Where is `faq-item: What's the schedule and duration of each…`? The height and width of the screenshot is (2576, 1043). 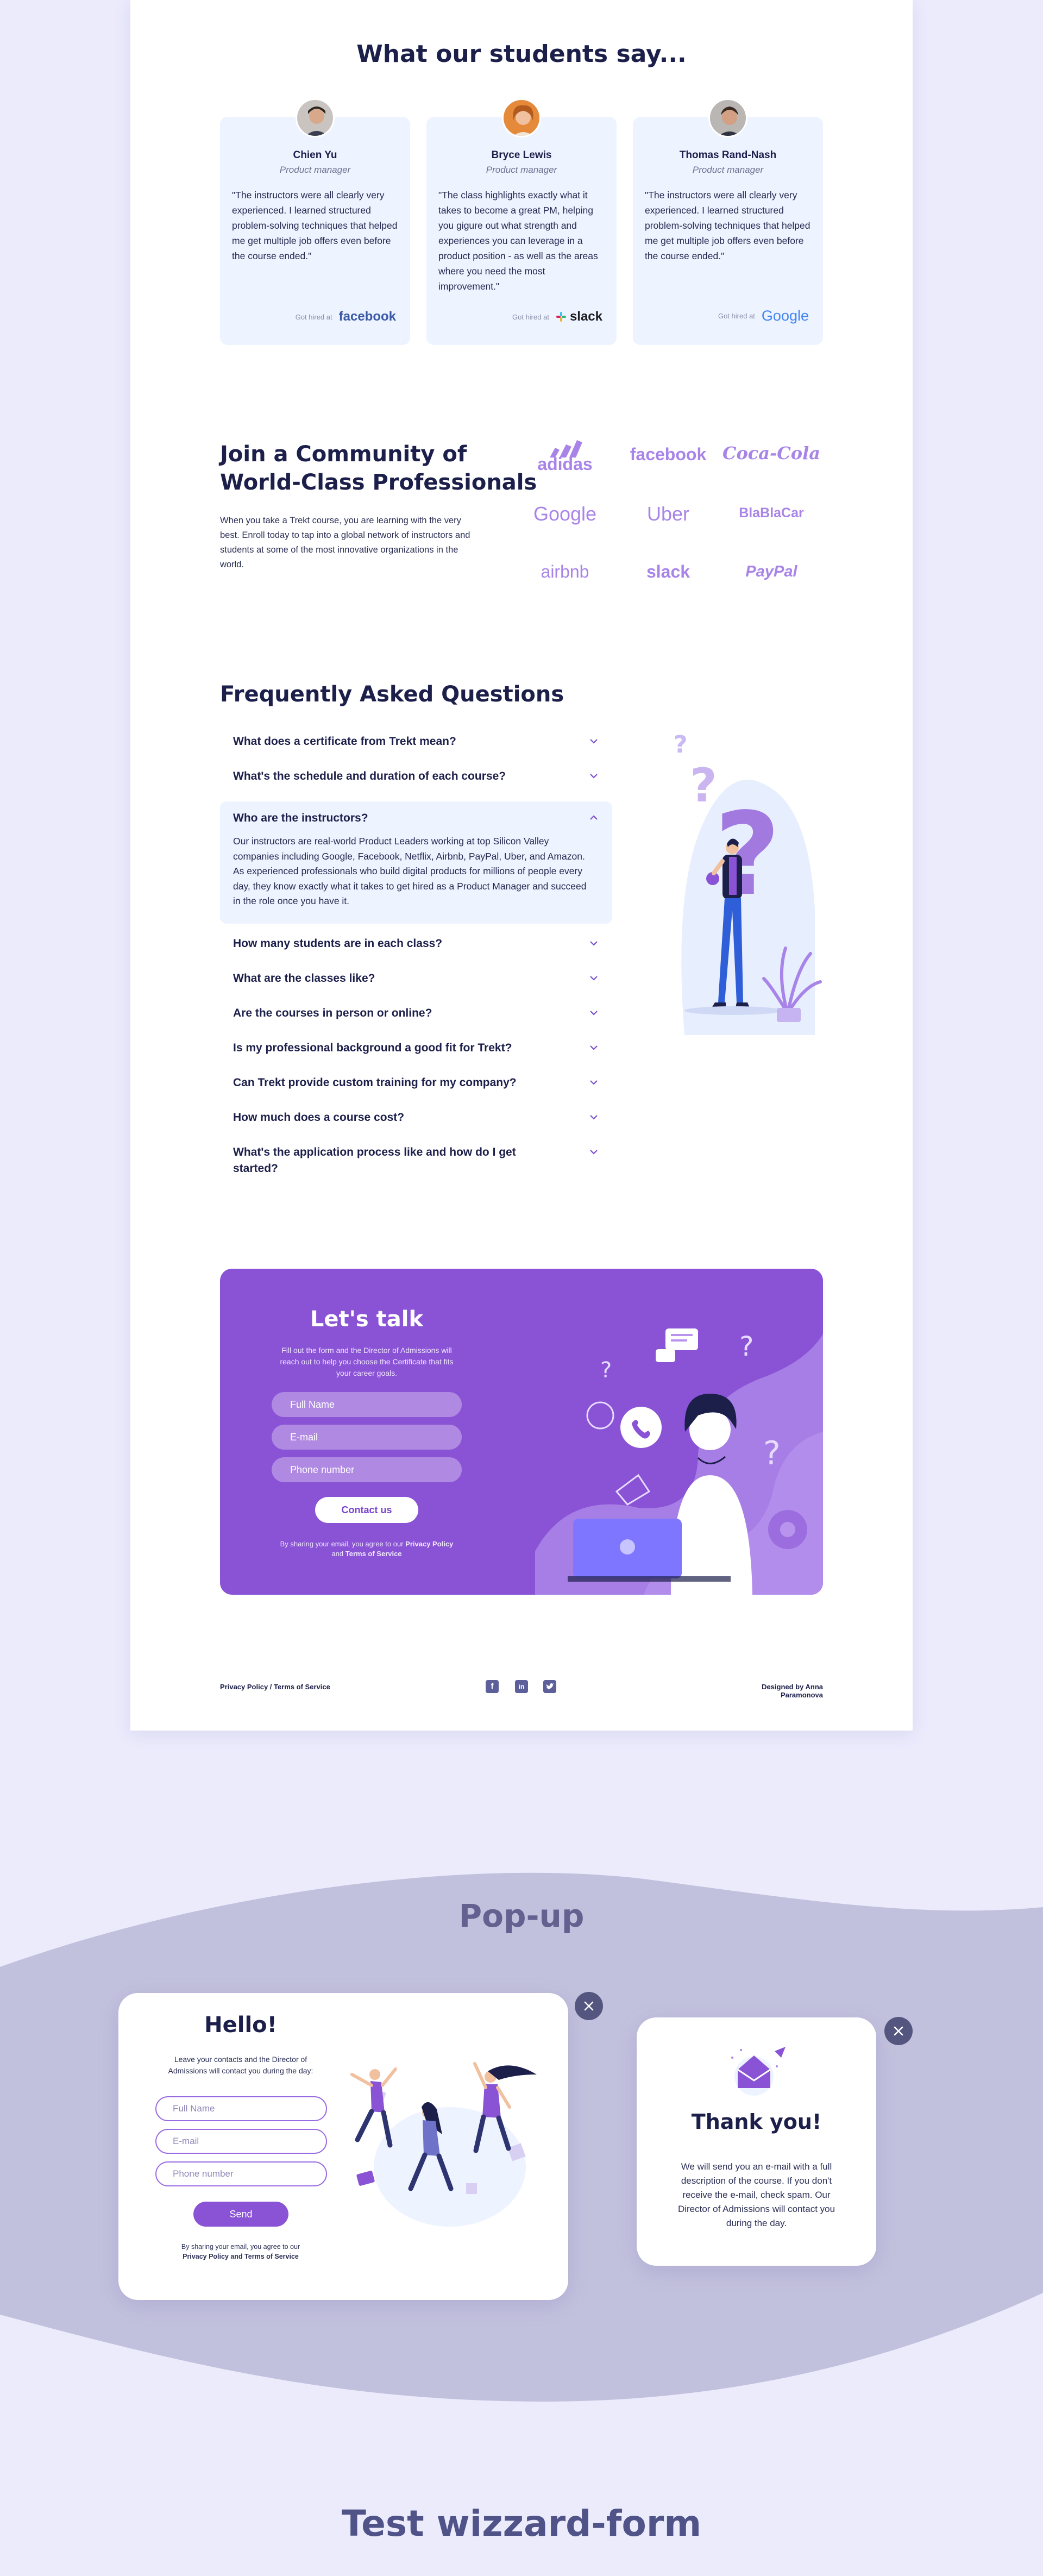
faq-item: What's the schedule and duration of each… is located at coordinates (416, 779).